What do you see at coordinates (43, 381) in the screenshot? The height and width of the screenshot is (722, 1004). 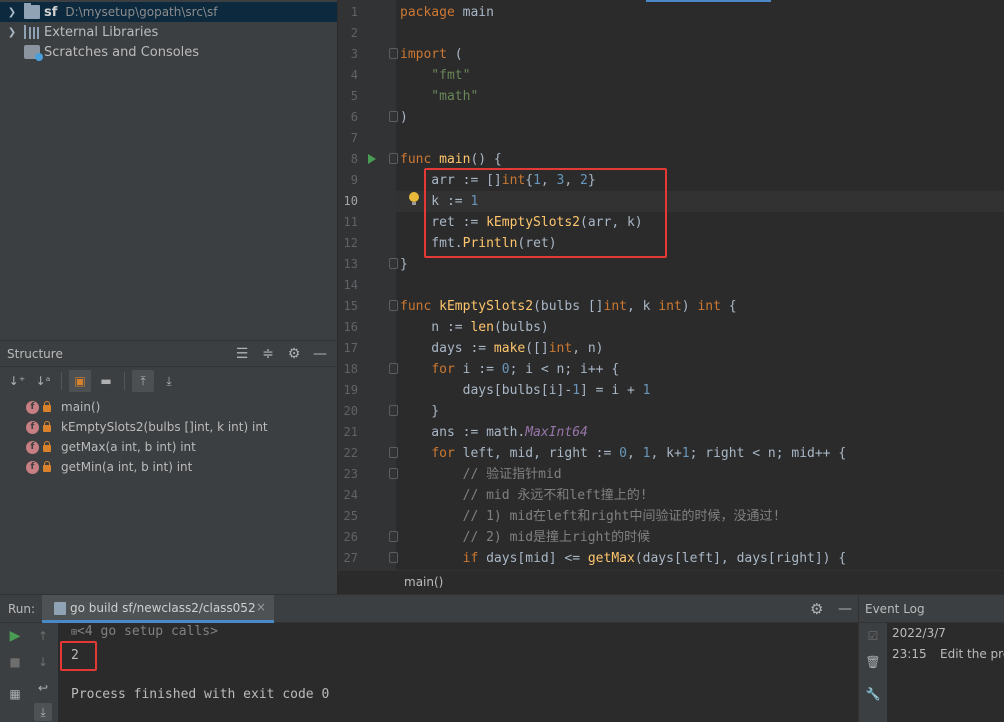 I see `sort-alphabetically-icon: ↓ᵃ` at bounding box center [43, 381].